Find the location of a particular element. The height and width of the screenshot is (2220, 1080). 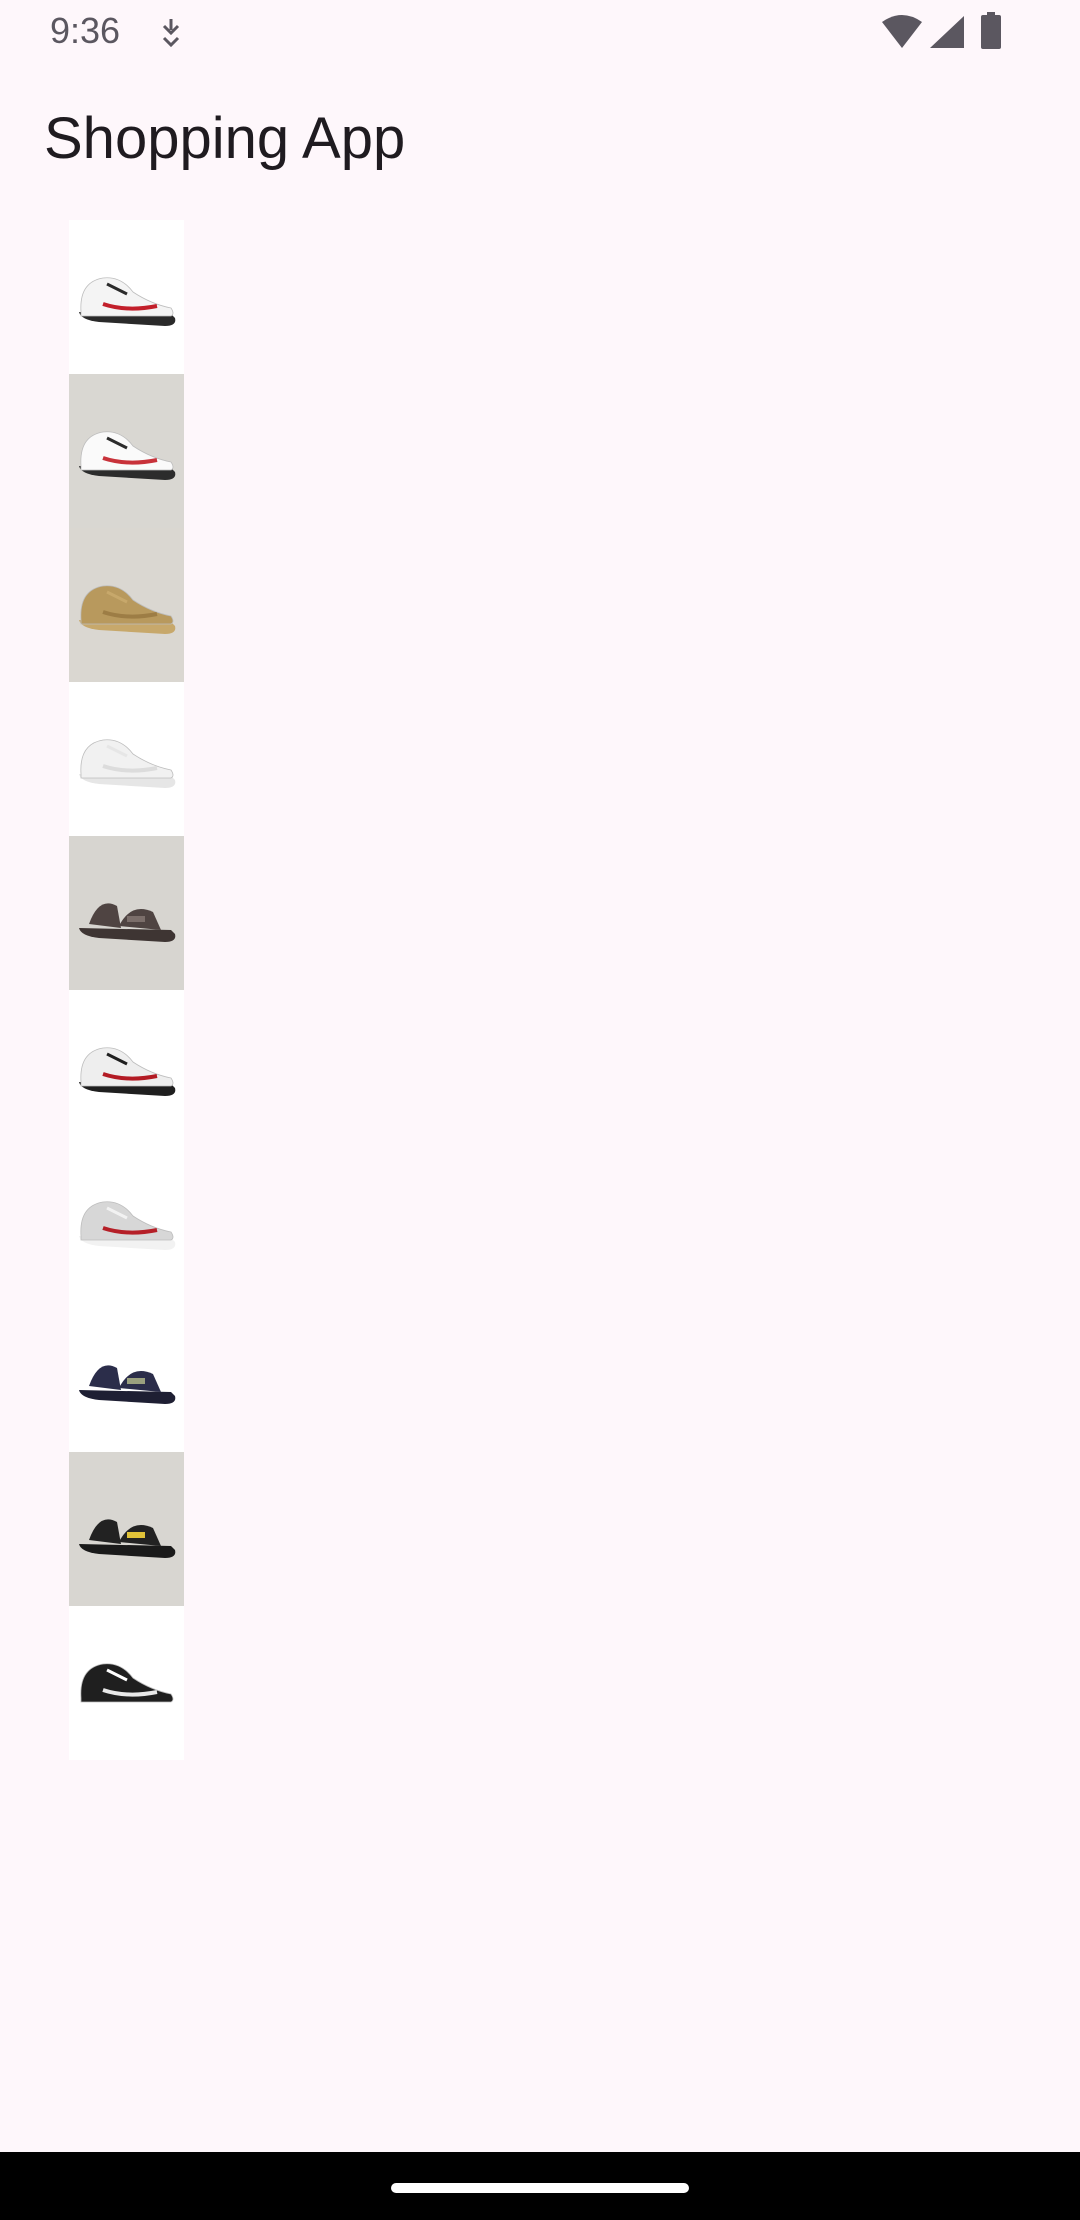

signal-icon is located at coordinates (947, 32).